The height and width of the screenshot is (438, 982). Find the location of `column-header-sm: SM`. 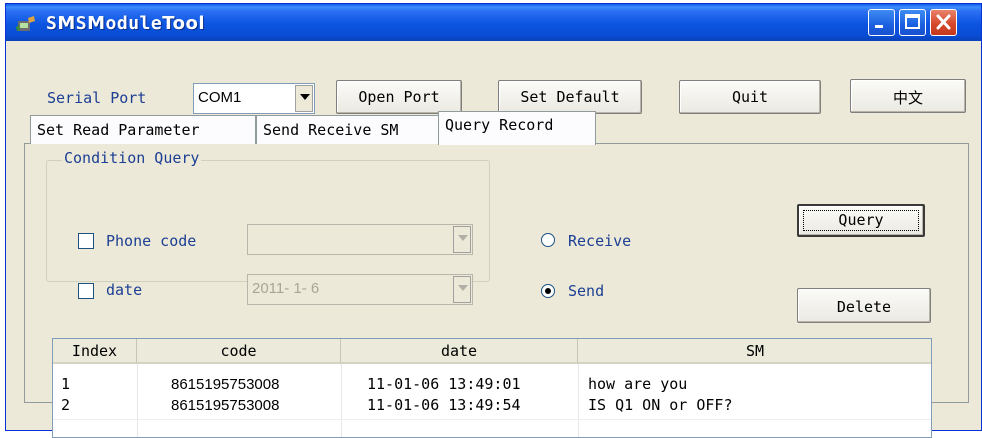

column-header-sm: SM is located at coordinates (754, 351).